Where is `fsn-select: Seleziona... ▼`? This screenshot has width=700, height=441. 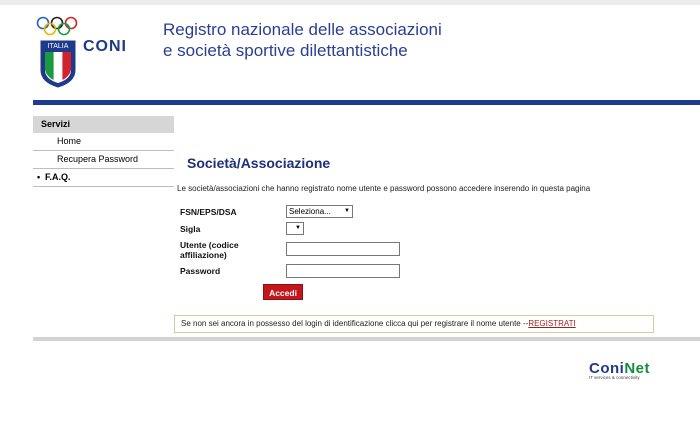
fsn-select: Seleziona... ▼ is located at coordinates (319, 211).